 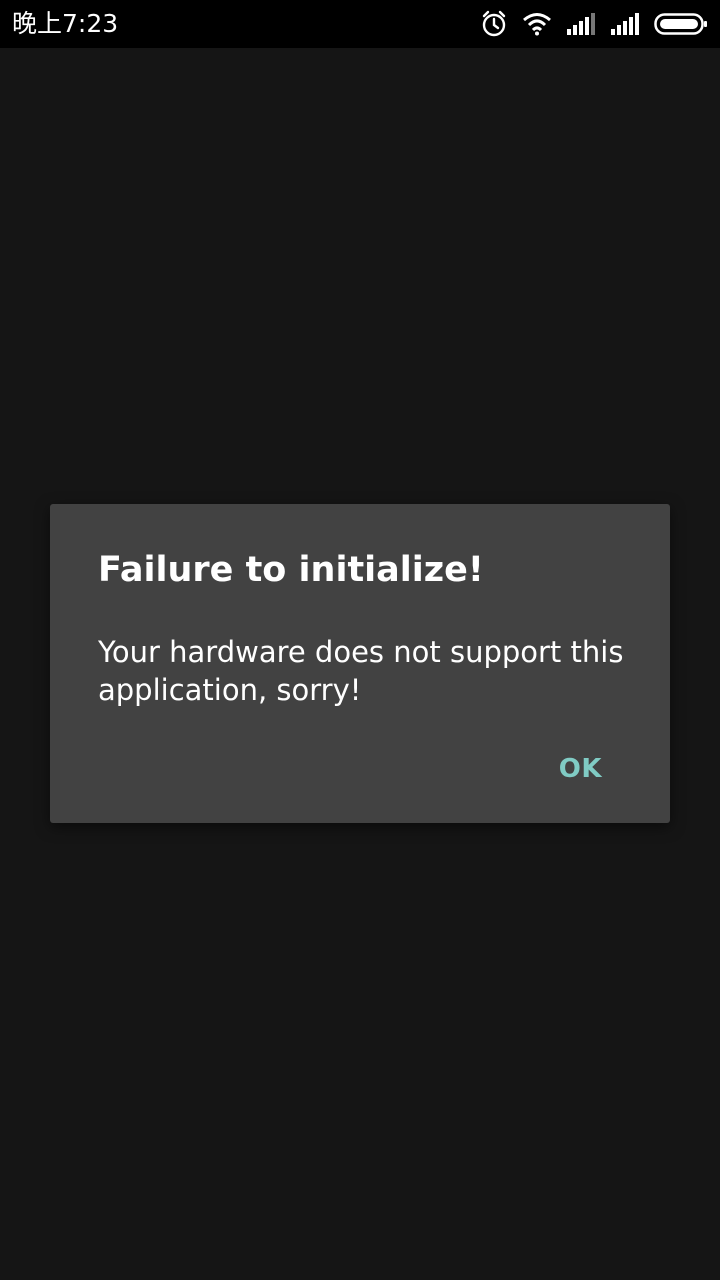 I want to click on dialog-title: Failure to initialize!, so click(x=291, y=570).